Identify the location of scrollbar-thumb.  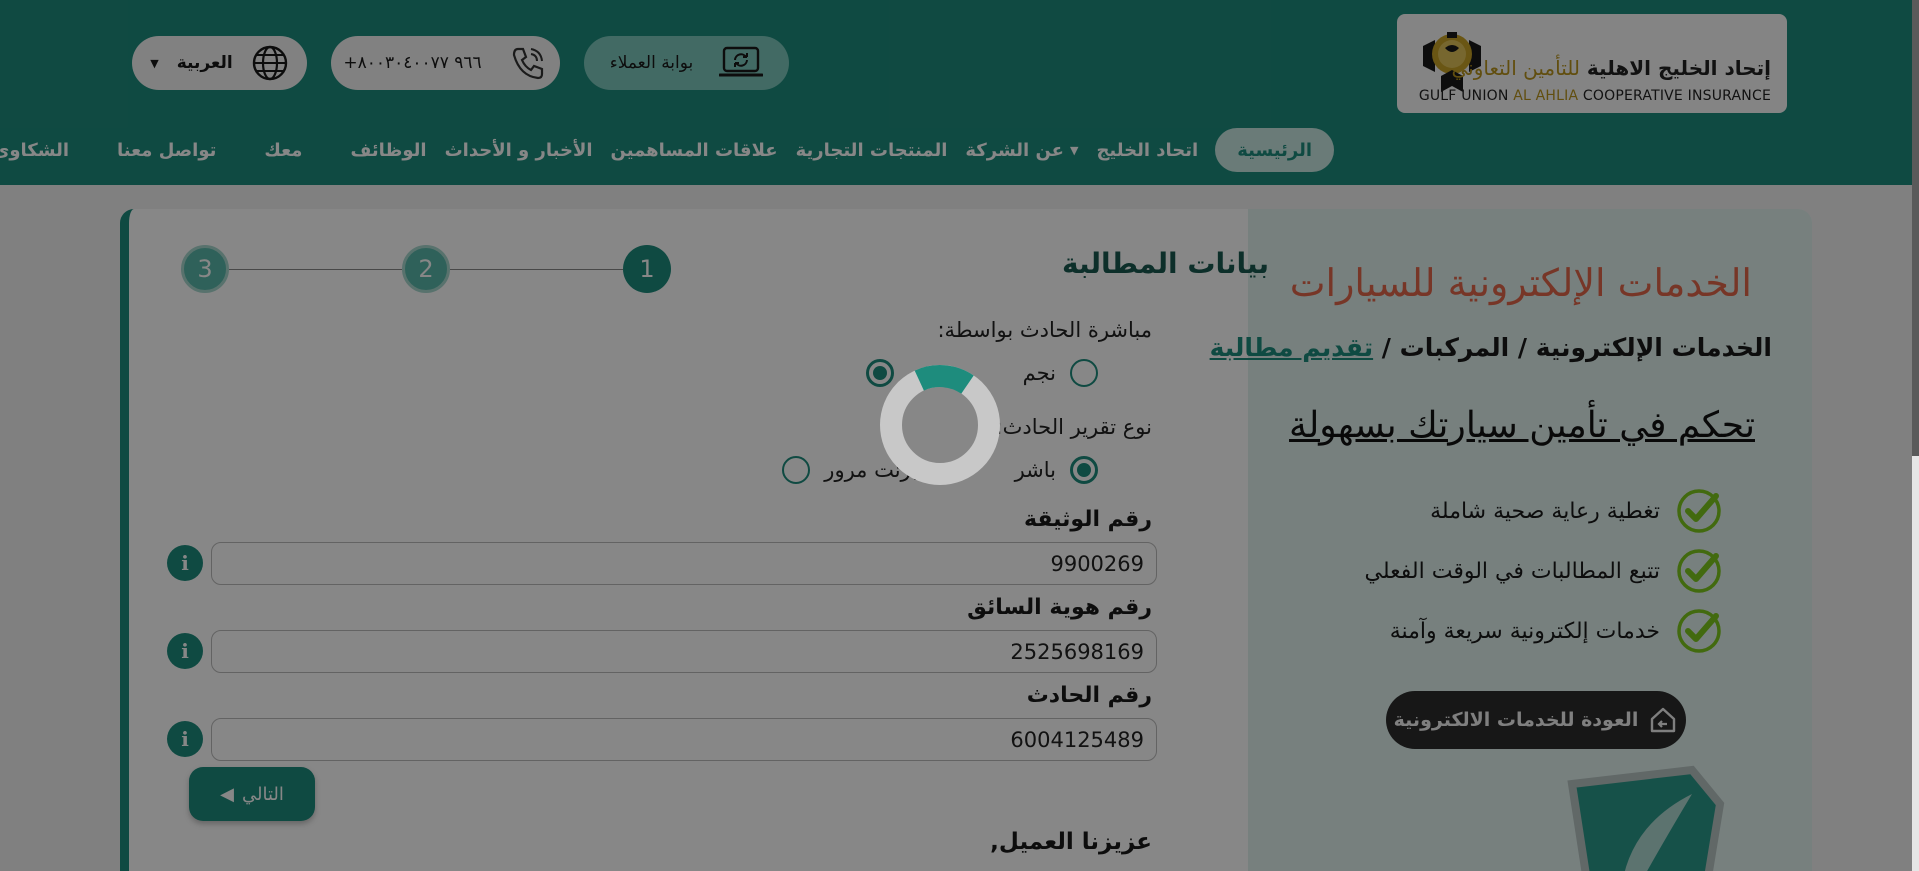
(1915, 228).